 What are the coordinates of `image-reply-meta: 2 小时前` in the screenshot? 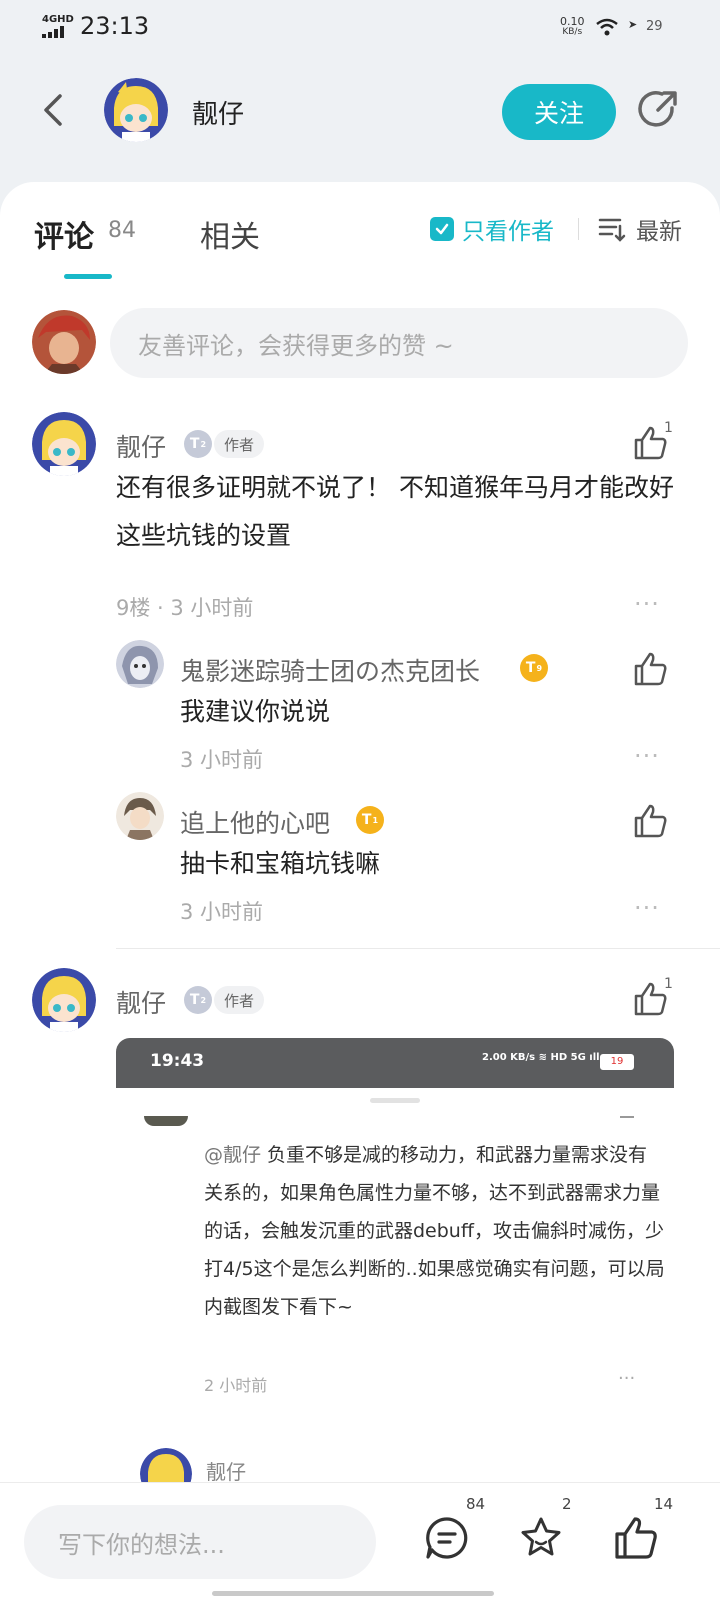 It's located at (236, 1385).